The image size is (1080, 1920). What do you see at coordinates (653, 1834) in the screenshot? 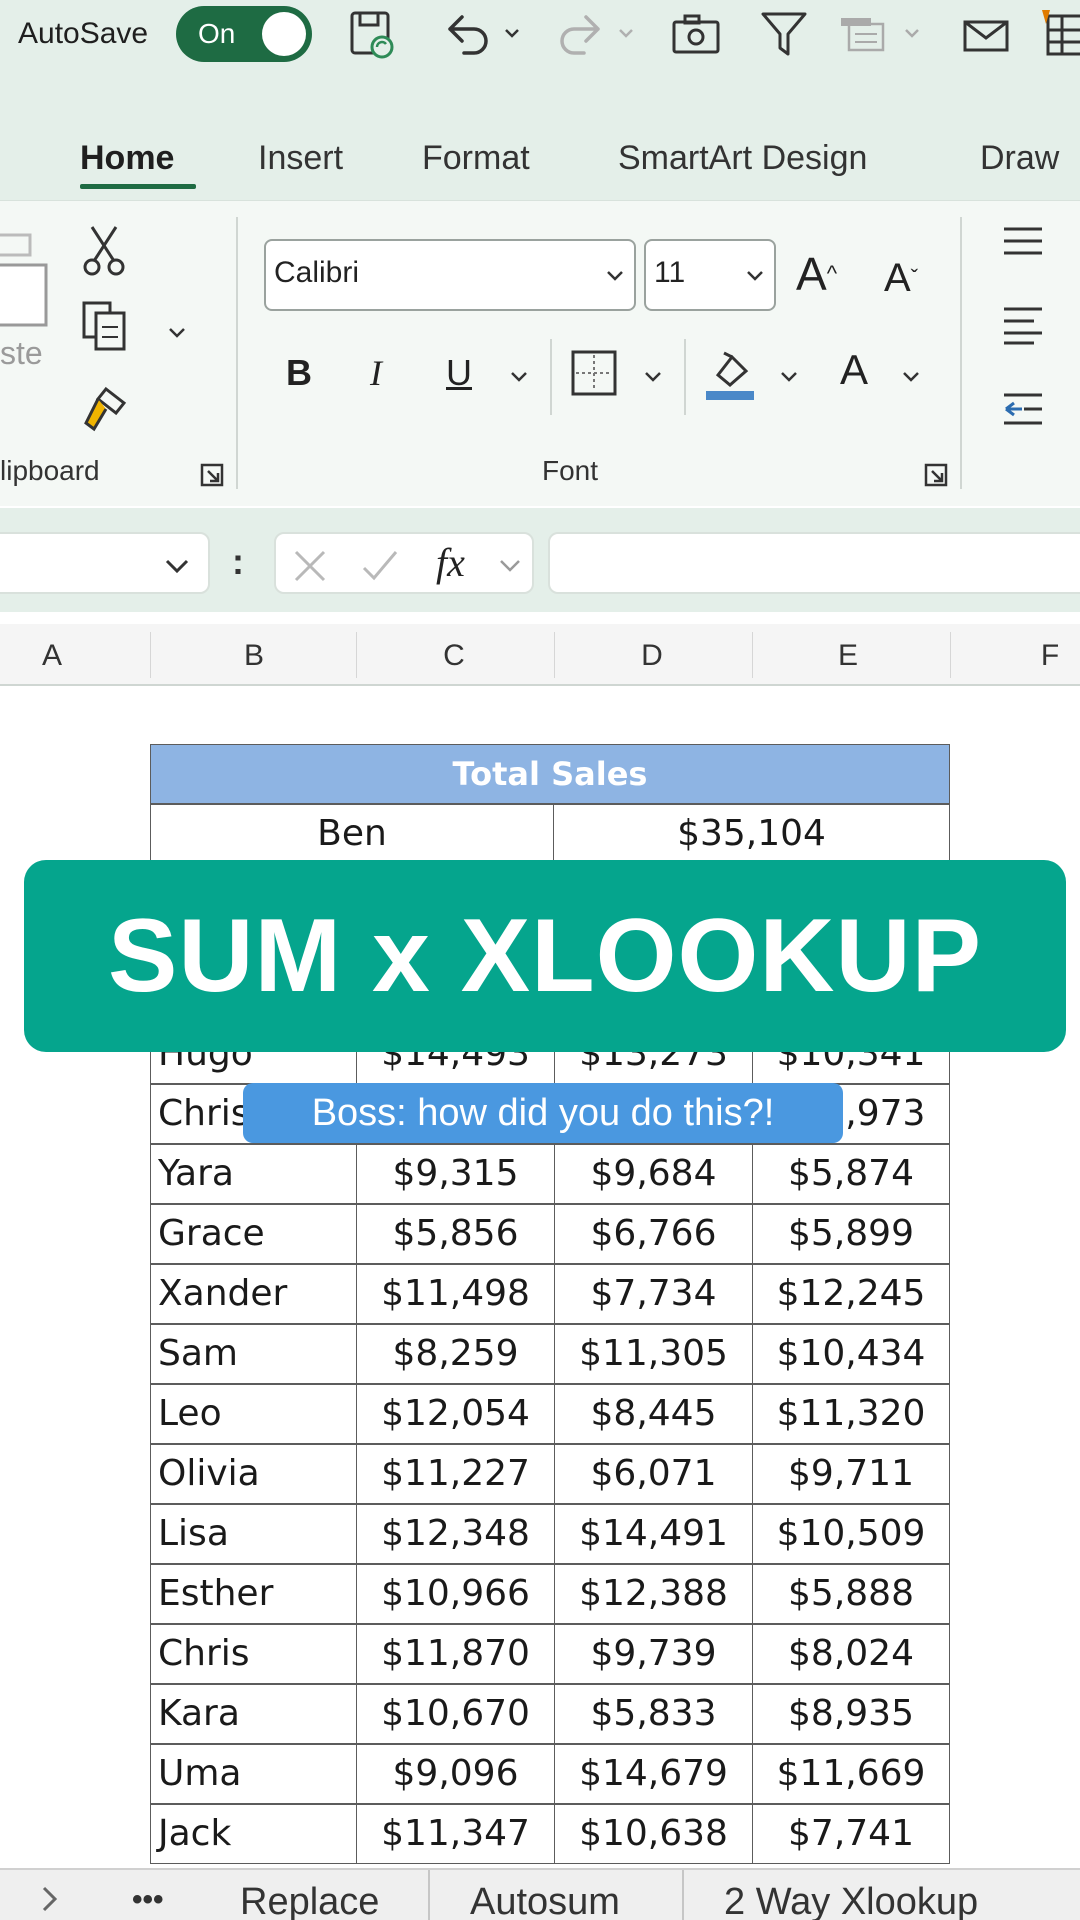
I see `value-cell-d: $10,638` at bounding box center [653, 1834].